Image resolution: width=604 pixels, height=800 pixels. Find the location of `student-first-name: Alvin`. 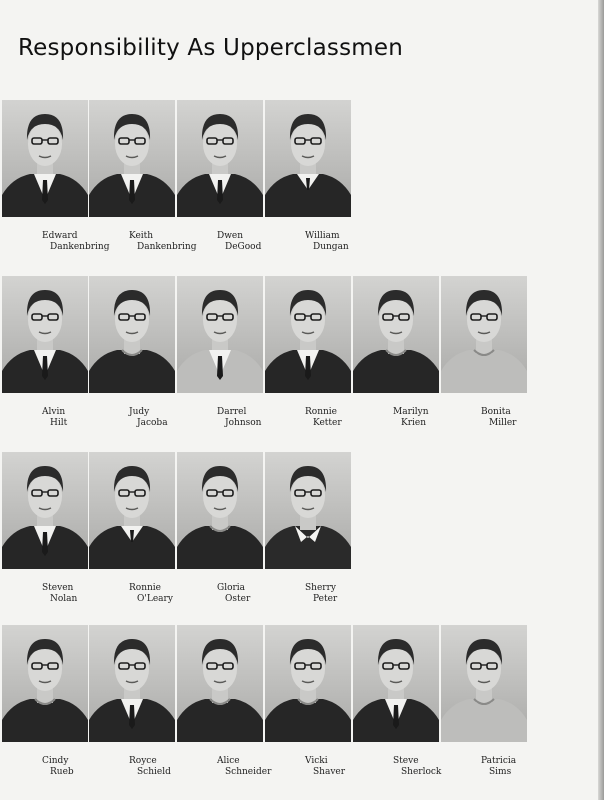

student-first-name: Alvin is located at coordinates (54, 412).